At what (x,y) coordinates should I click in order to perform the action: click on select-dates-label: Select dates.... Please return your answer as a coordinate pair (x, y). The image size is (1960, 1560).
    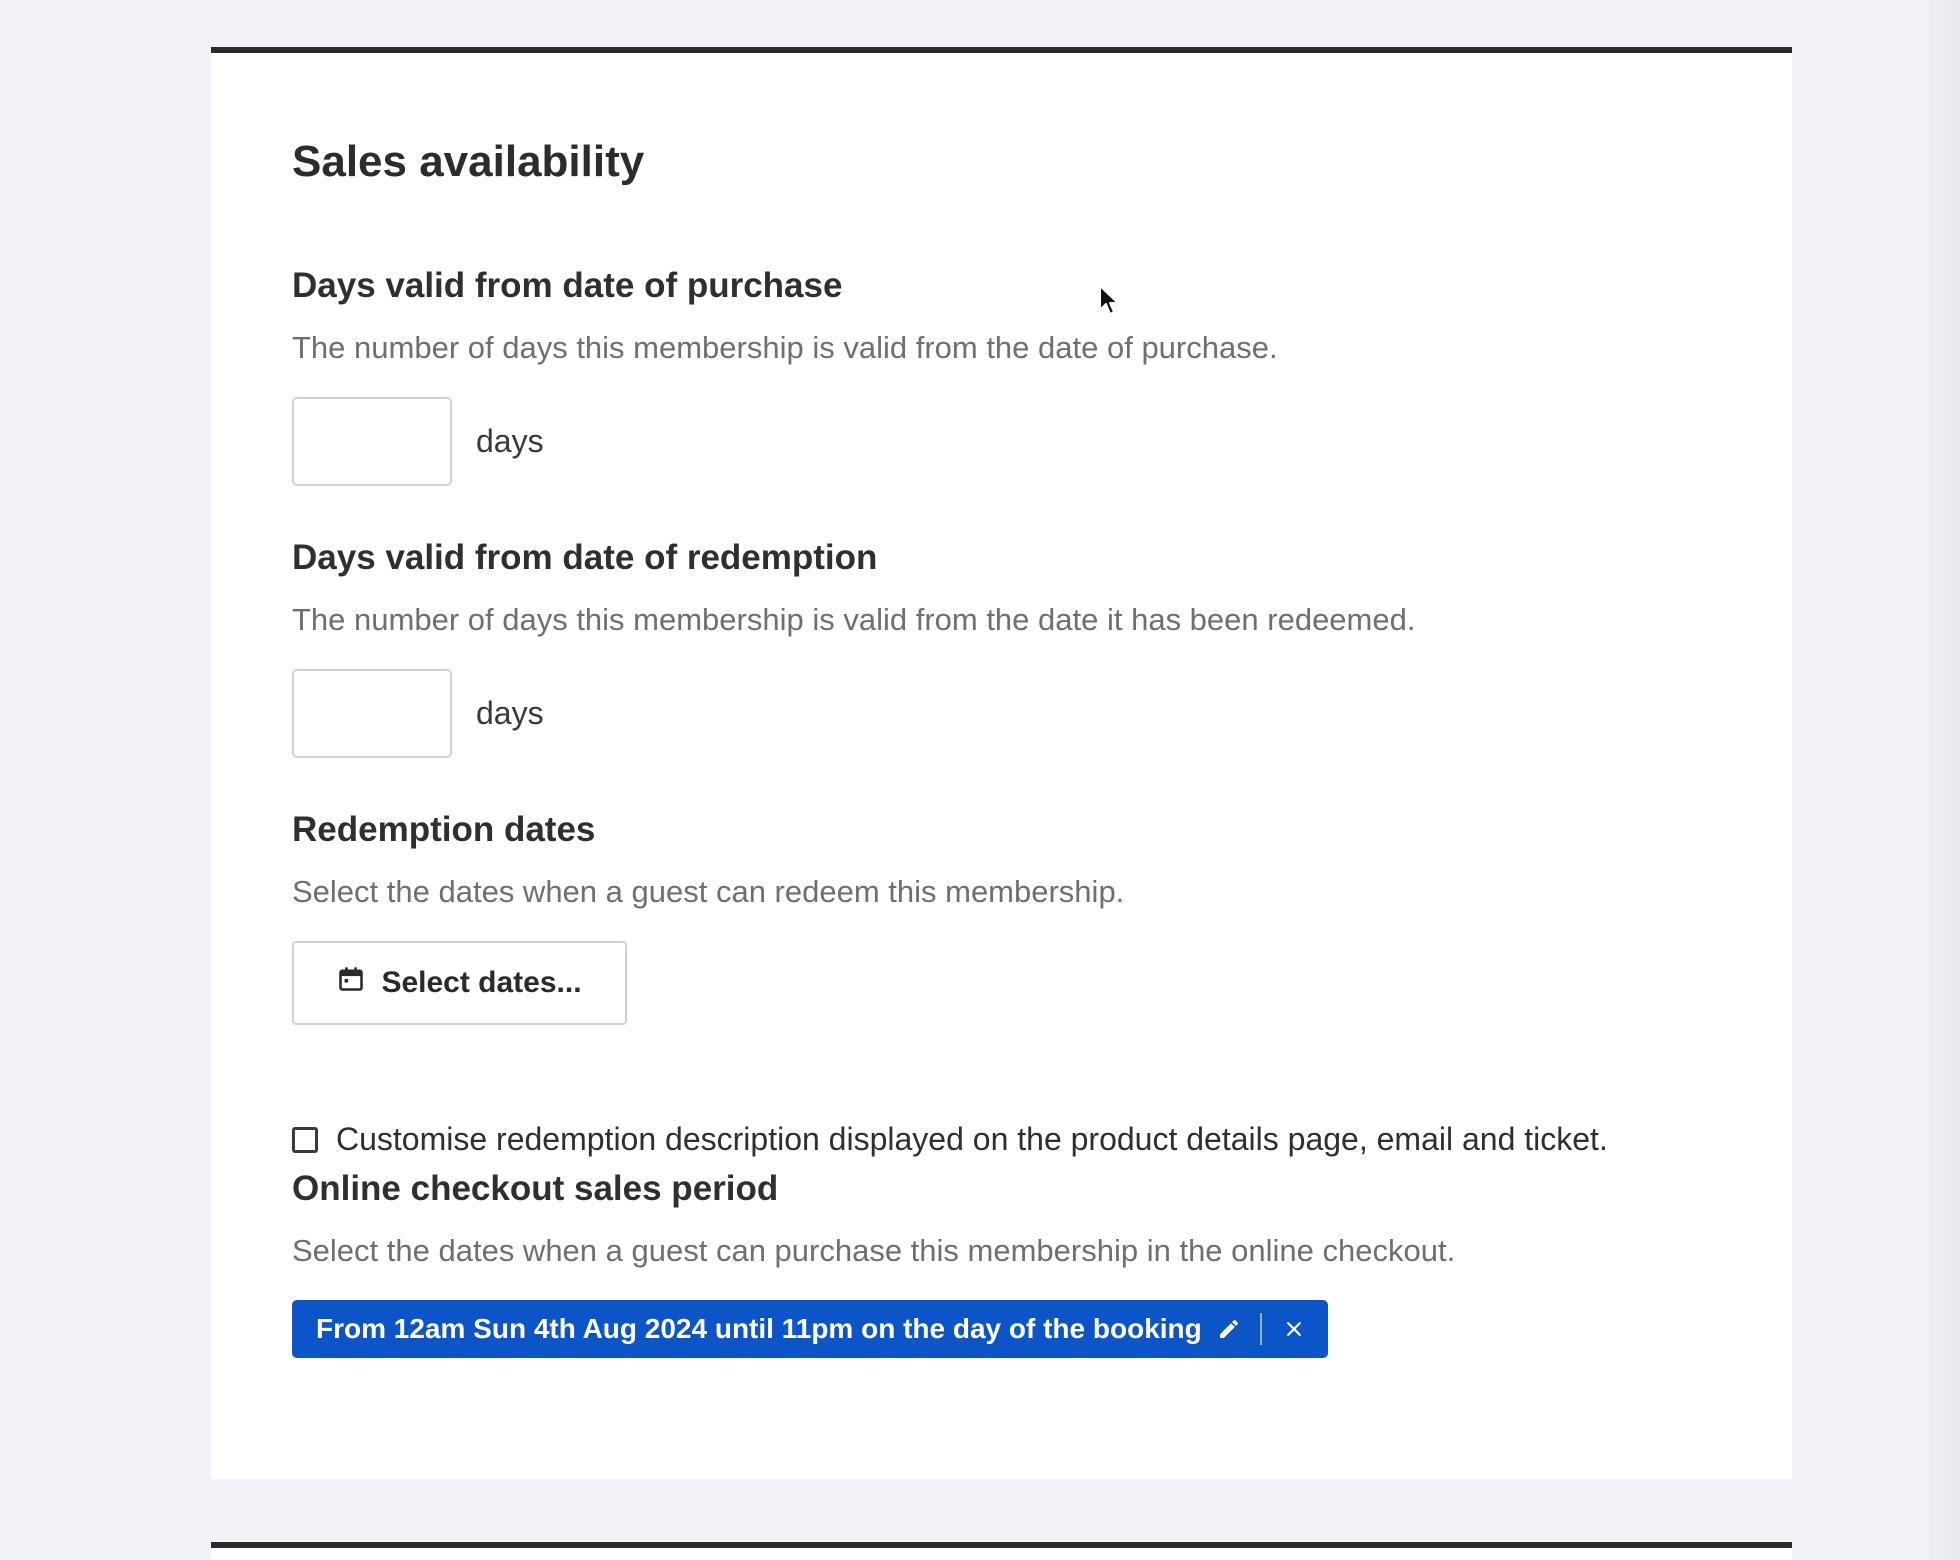
    Looking at the image, I should click on (481, 982).